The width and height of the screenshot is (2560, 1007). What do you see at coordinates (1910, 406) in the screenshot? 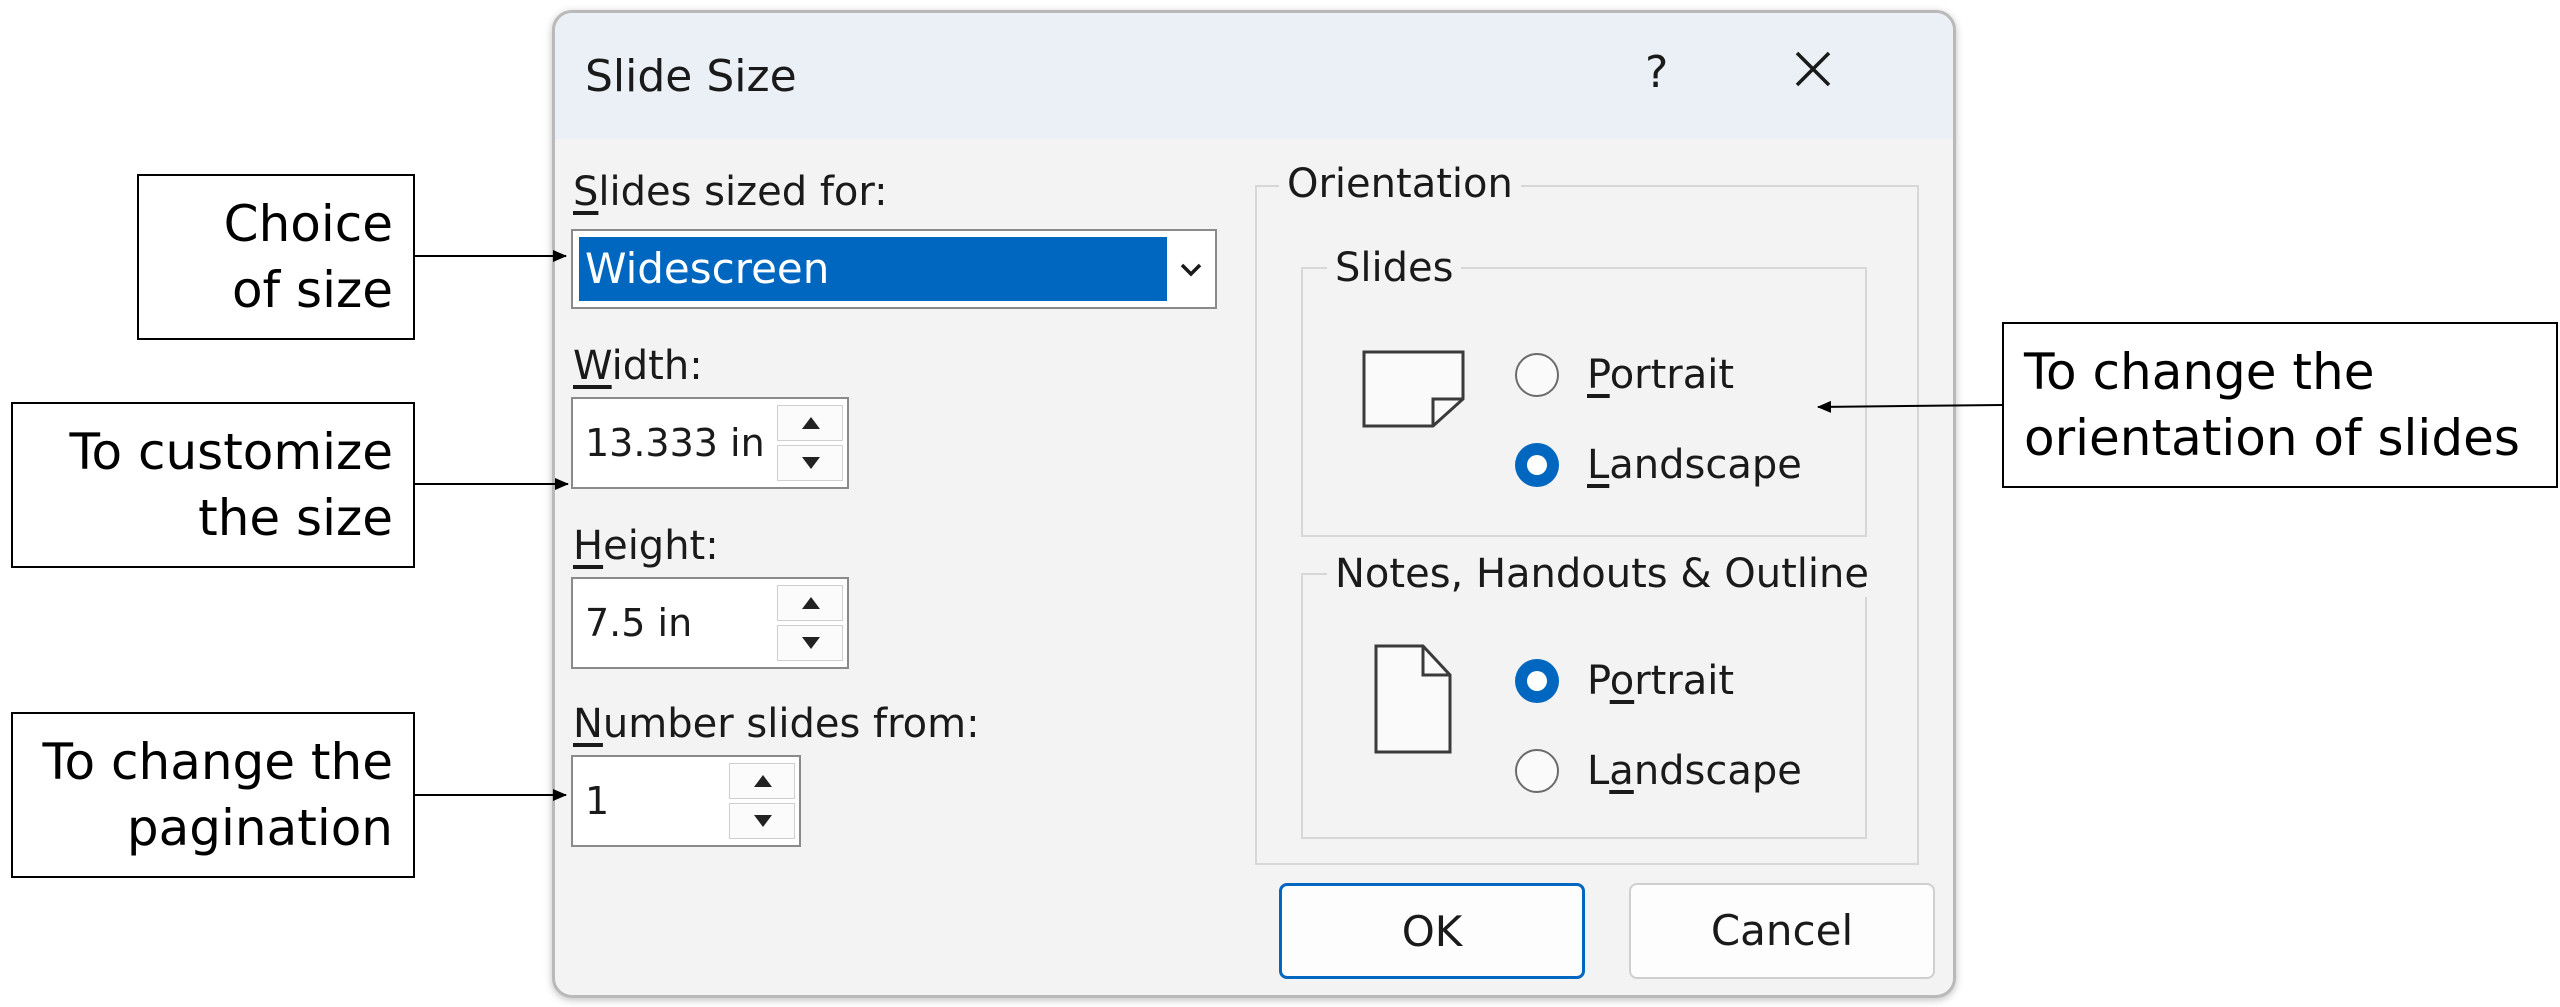
I see `arrow-to-orientation` at bounding box center [1910, 406].